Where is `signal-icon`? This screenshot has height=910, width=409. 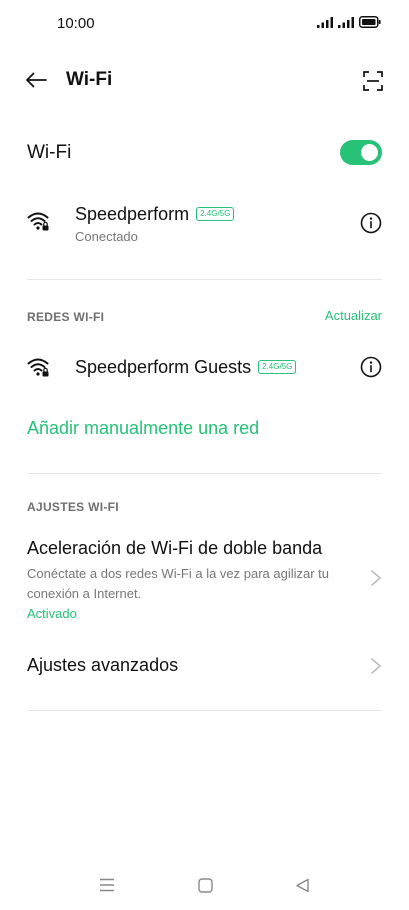
signal-icon is located at coordinates (325, 22).